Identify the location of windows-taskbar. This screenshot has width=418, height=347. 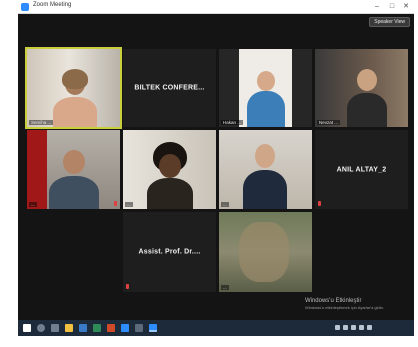
(216, 328).